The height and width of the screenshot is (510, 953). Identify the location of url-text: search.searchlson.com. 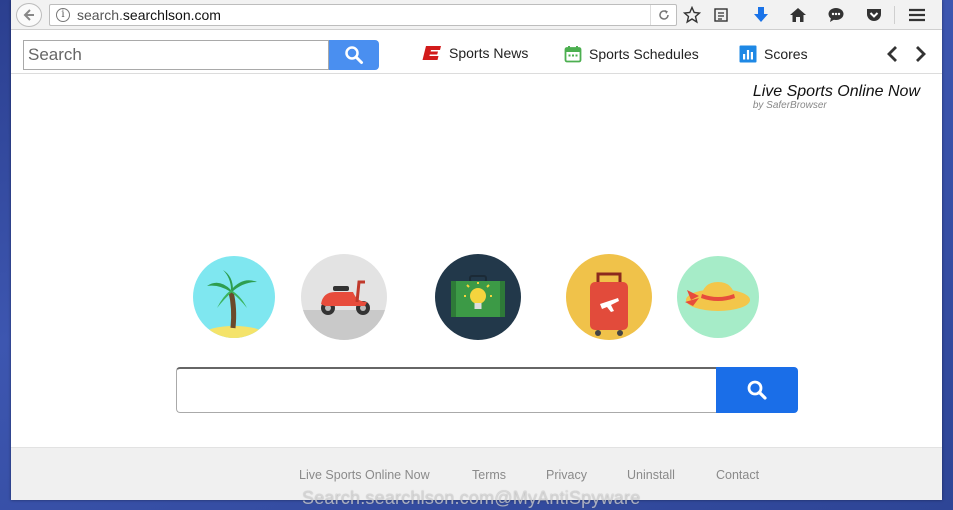
(149, 15).